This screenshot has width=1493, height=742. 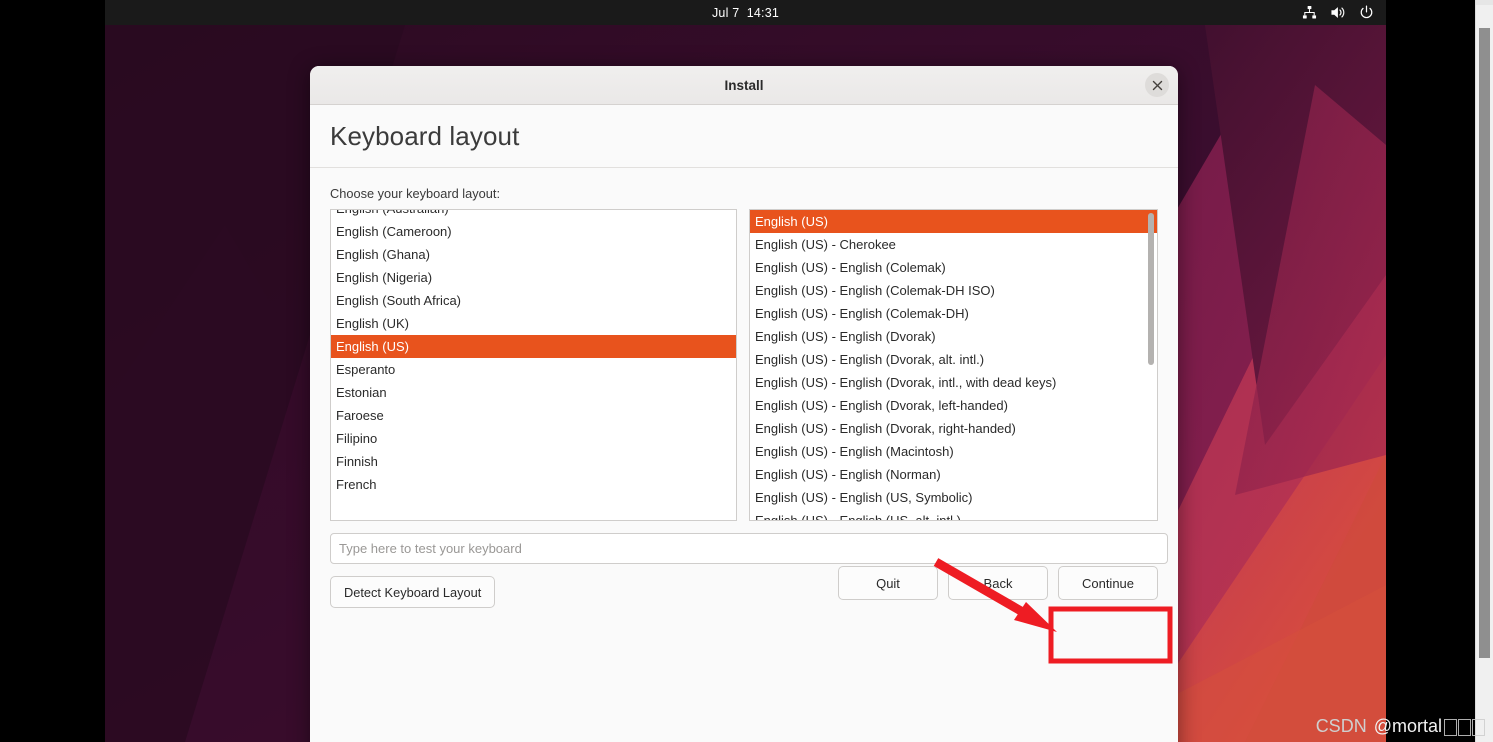 I want to click on variant-list-item: English (US) - English (Norman), so click(x=953, y=474).